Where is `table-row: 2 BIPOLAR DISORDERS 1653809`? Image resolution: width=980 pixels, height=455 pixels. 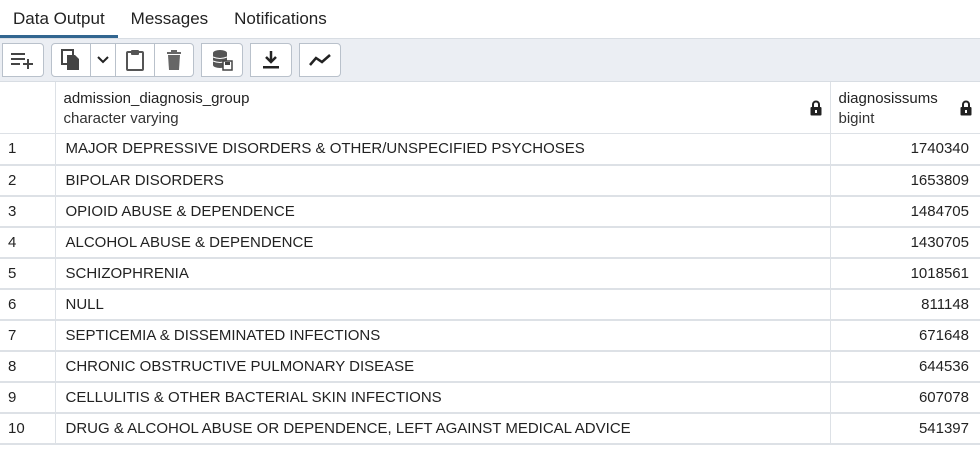 table-row: 2 BIPOLAR DISORDERS 1653809 is located at coordinates (490, 180).